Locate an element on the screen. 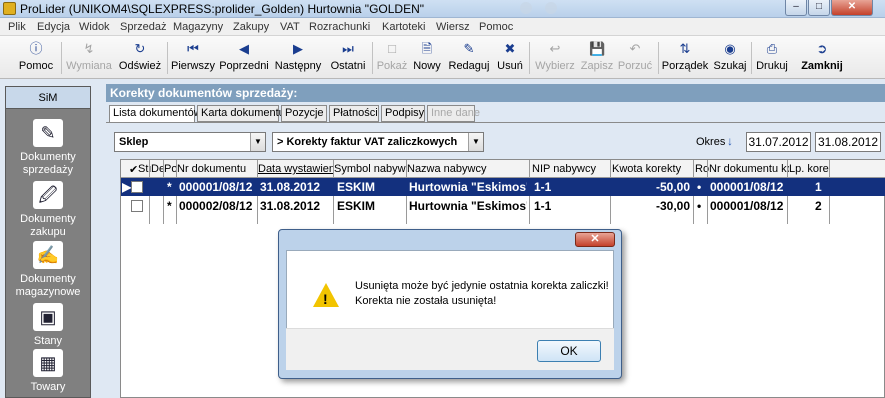 This screenshot has height=398, width=885. document-type-select: > Korekty faktur VAT zaliczkowych ▼ is located at coordinates (378, 142).